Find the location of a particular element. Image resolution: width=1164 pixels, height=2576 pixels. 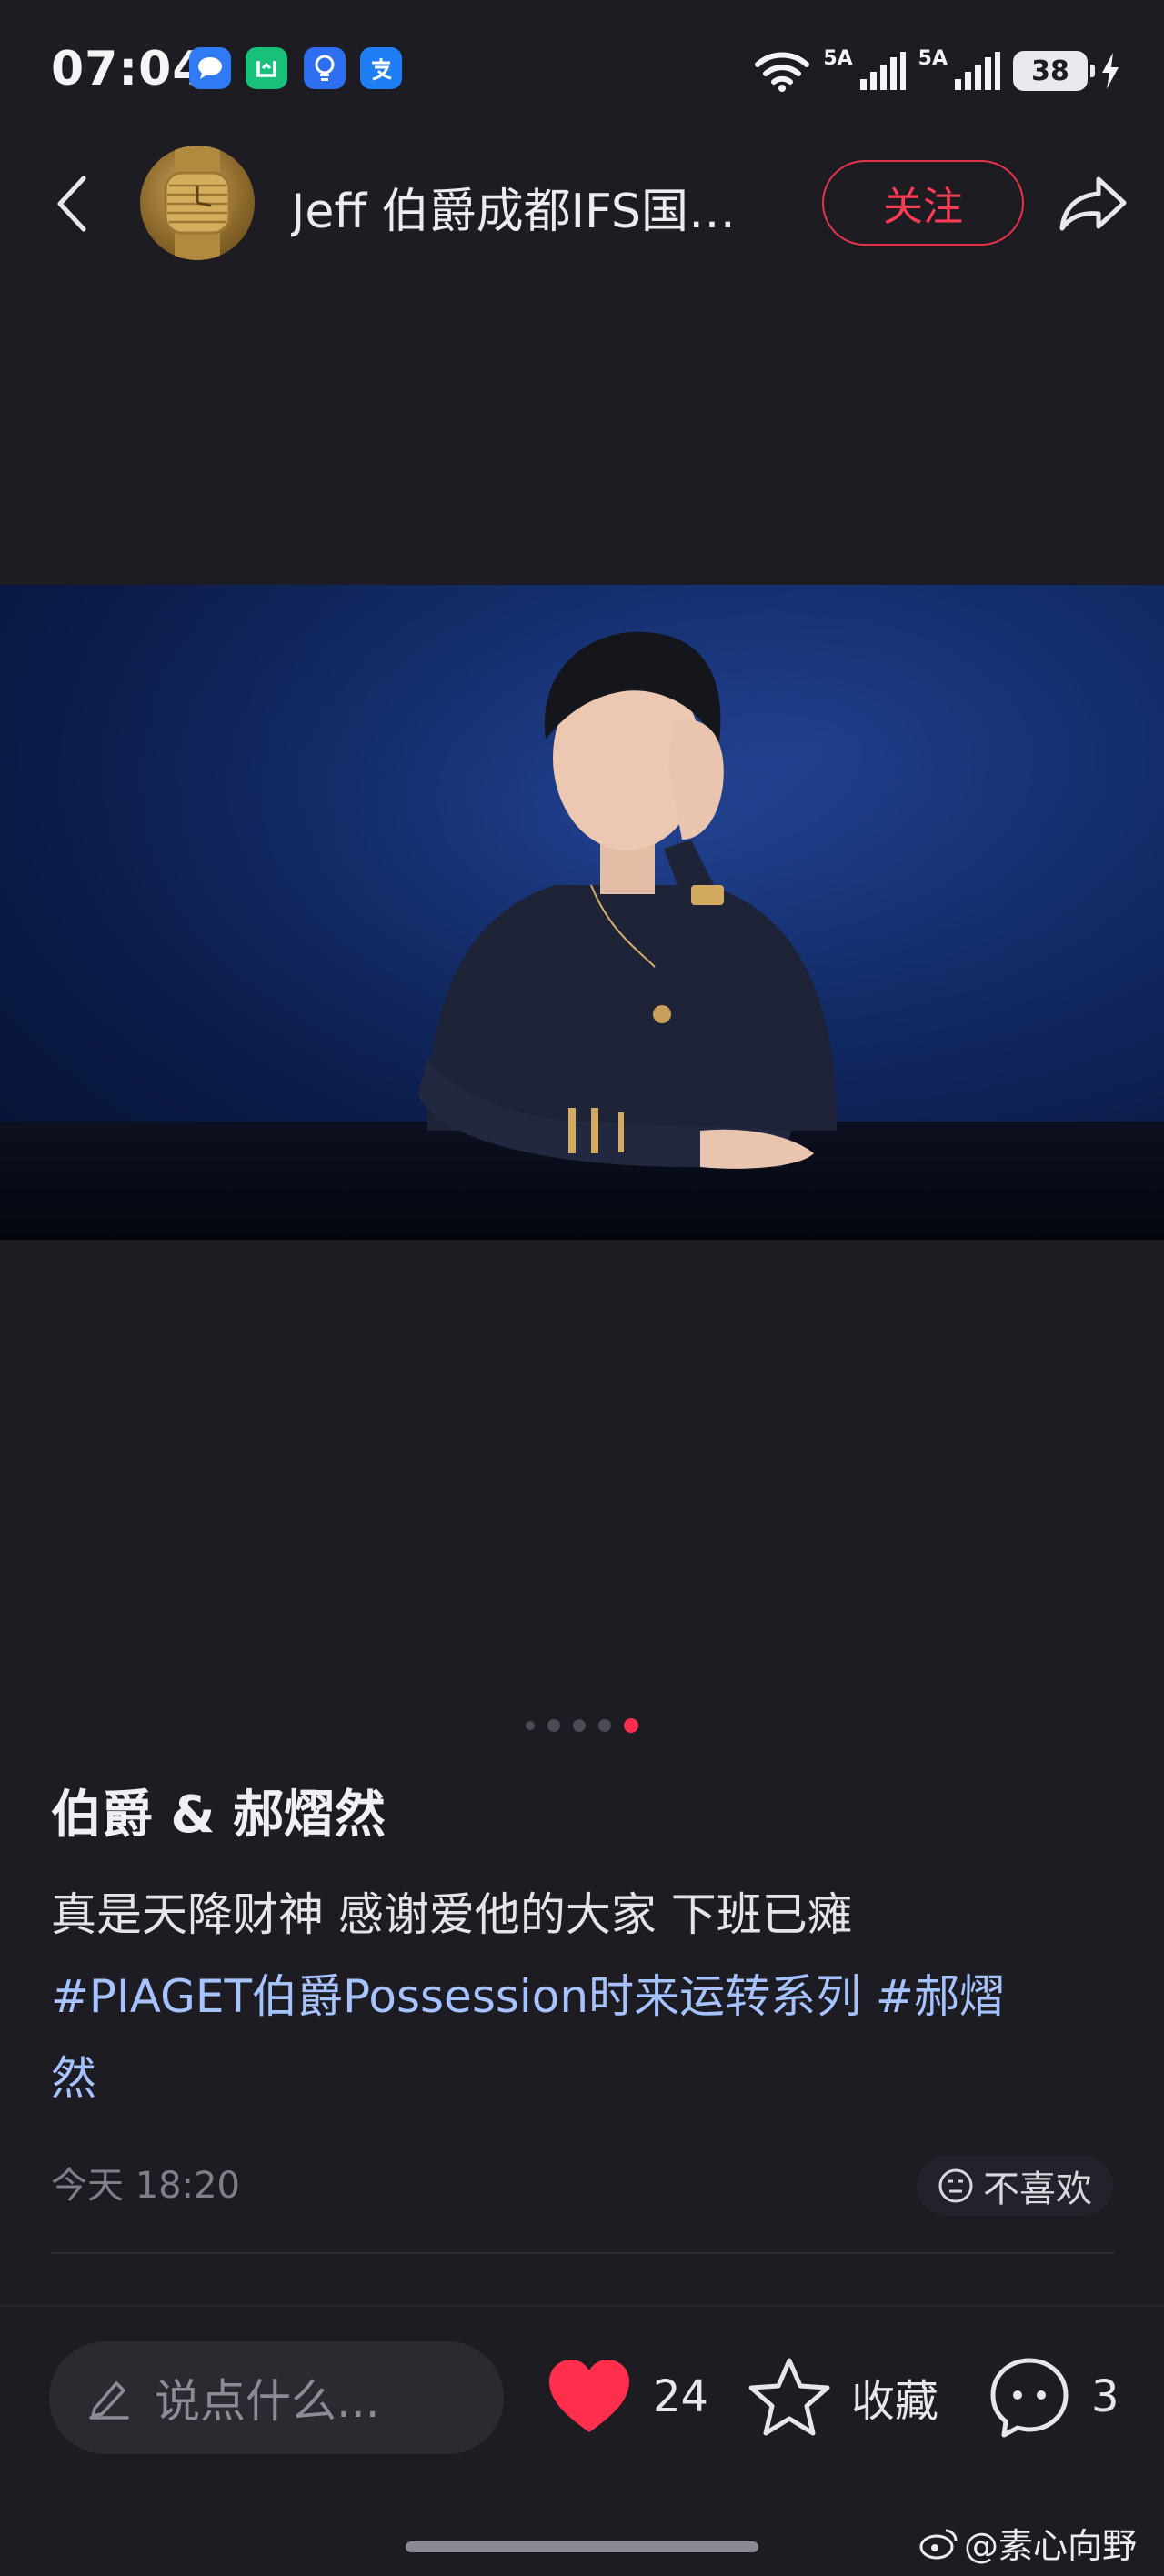

battery-level: 38 is located at coordinates (1050, 71).